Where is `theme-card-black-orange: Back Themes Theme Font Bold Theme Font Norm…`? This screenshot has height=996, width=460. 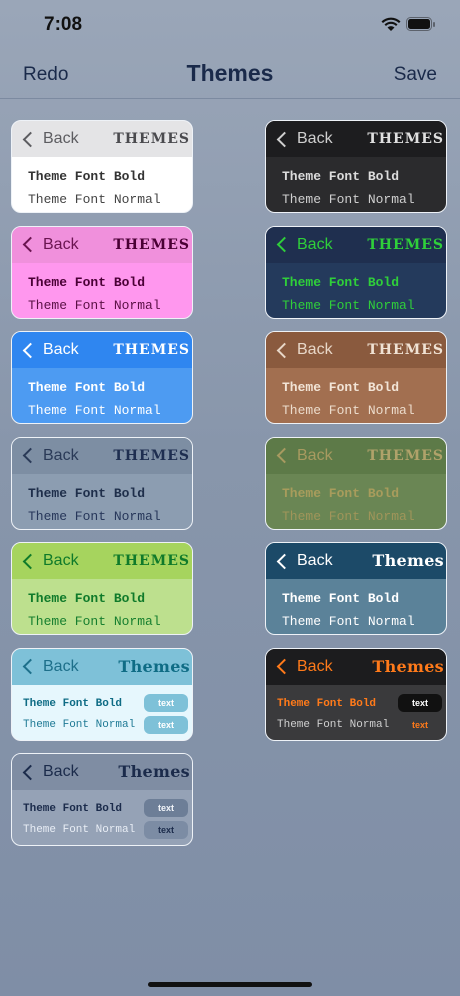 theme-card-black-orange: Back Themes Theme Font Bold Theme Font Norm… is located at coordinates (356, 694).